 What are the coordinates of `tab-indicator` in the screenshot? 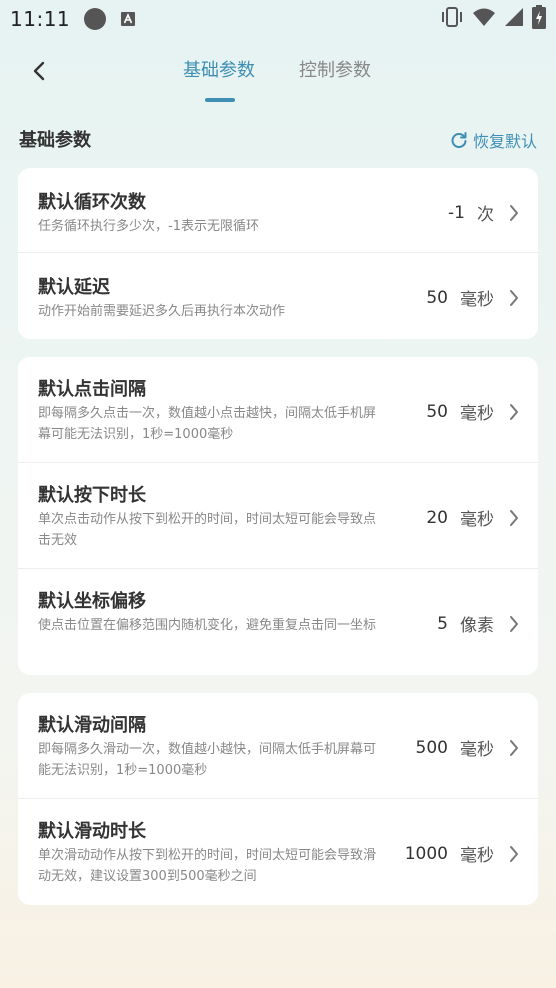 It's located at (220, 100).